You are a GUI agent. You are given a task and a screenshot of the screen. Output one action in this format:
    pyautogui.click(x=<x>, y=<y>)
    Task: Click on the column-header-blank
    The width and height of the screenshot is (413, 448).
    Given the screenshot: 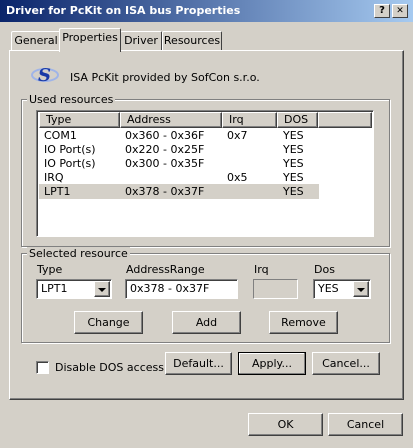 What is the action you would take?
    pyautogui.click(x=345, y=120)
    